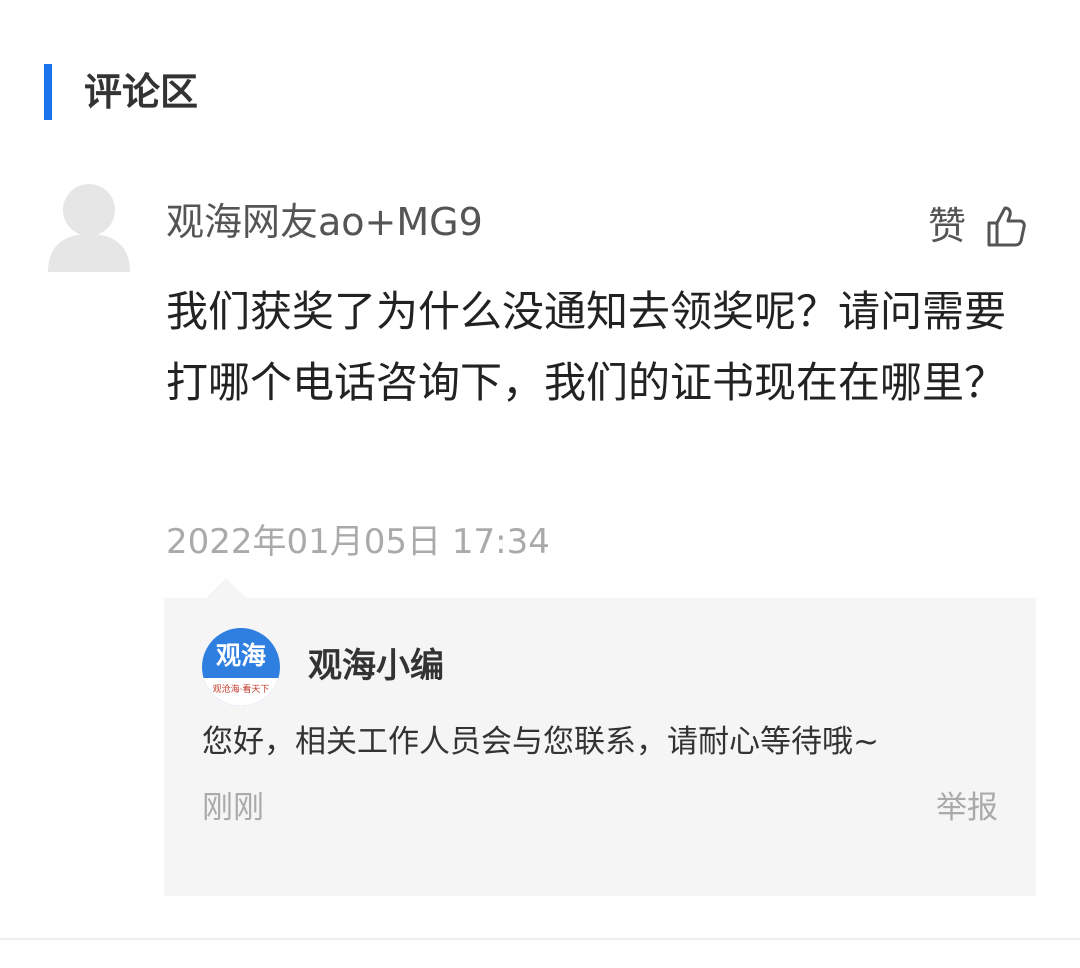  What do you see at coordinates (586, 347) in the screenshot?
I see `comment-text: 我们获奖了为什么没通知去领奖呢？请问需要打哪个电话咨询下，我们的证书现在在哪里？` at bounding box center [586, 347].